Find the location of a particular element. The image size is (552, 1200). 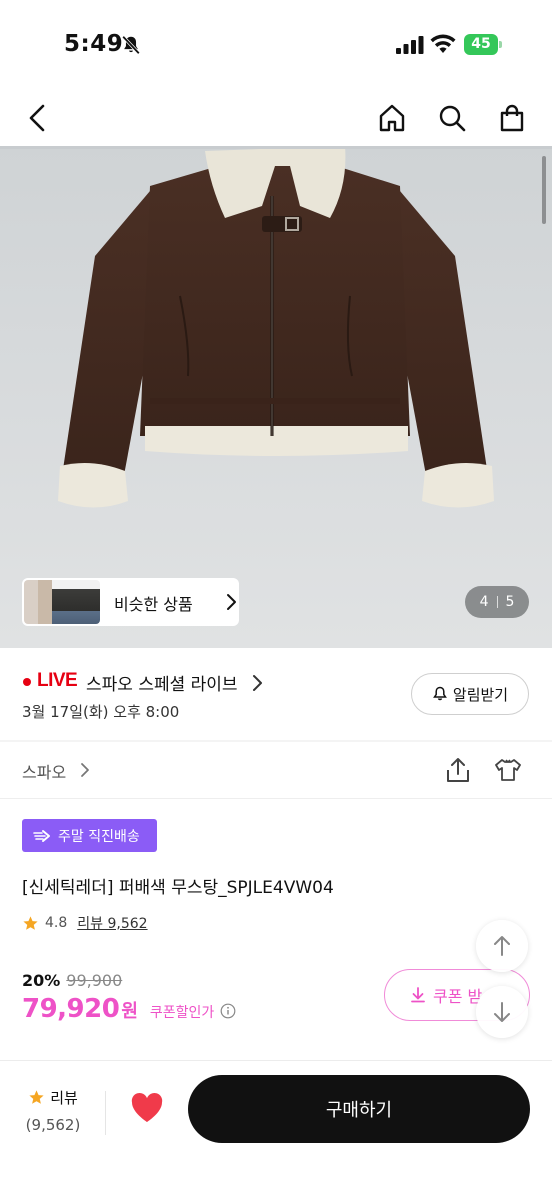

bell-off-icon is located at coordinates (131, 45).